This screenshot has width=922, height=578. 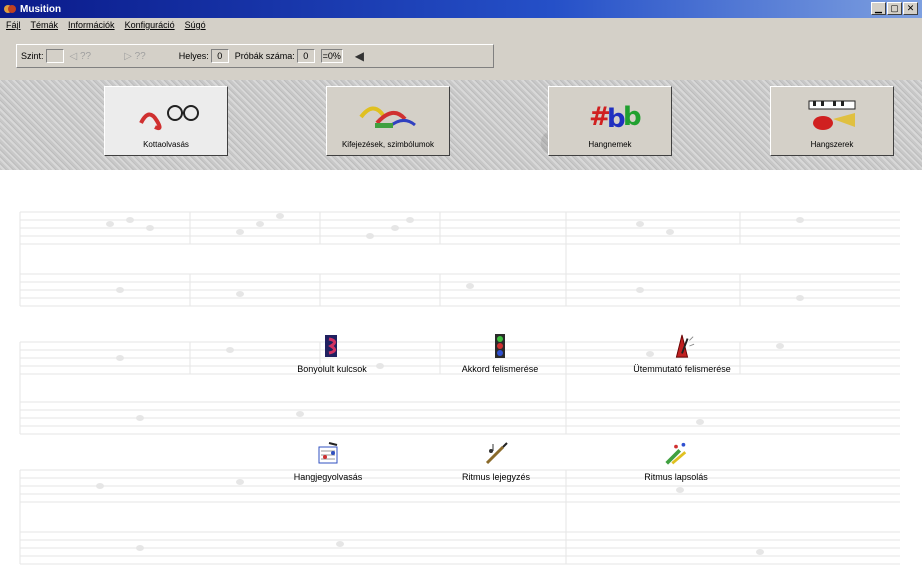 What do you see at coordinates (10, 9) in the screenshot?
I see `music-app-icon` at bounding box center [10, 9].